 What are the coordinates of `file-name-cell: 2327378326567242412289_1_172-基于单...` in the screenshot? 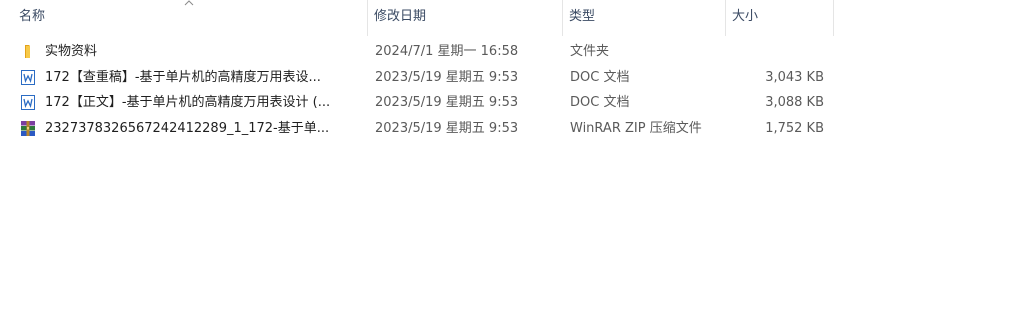 It's located at (190, 128).